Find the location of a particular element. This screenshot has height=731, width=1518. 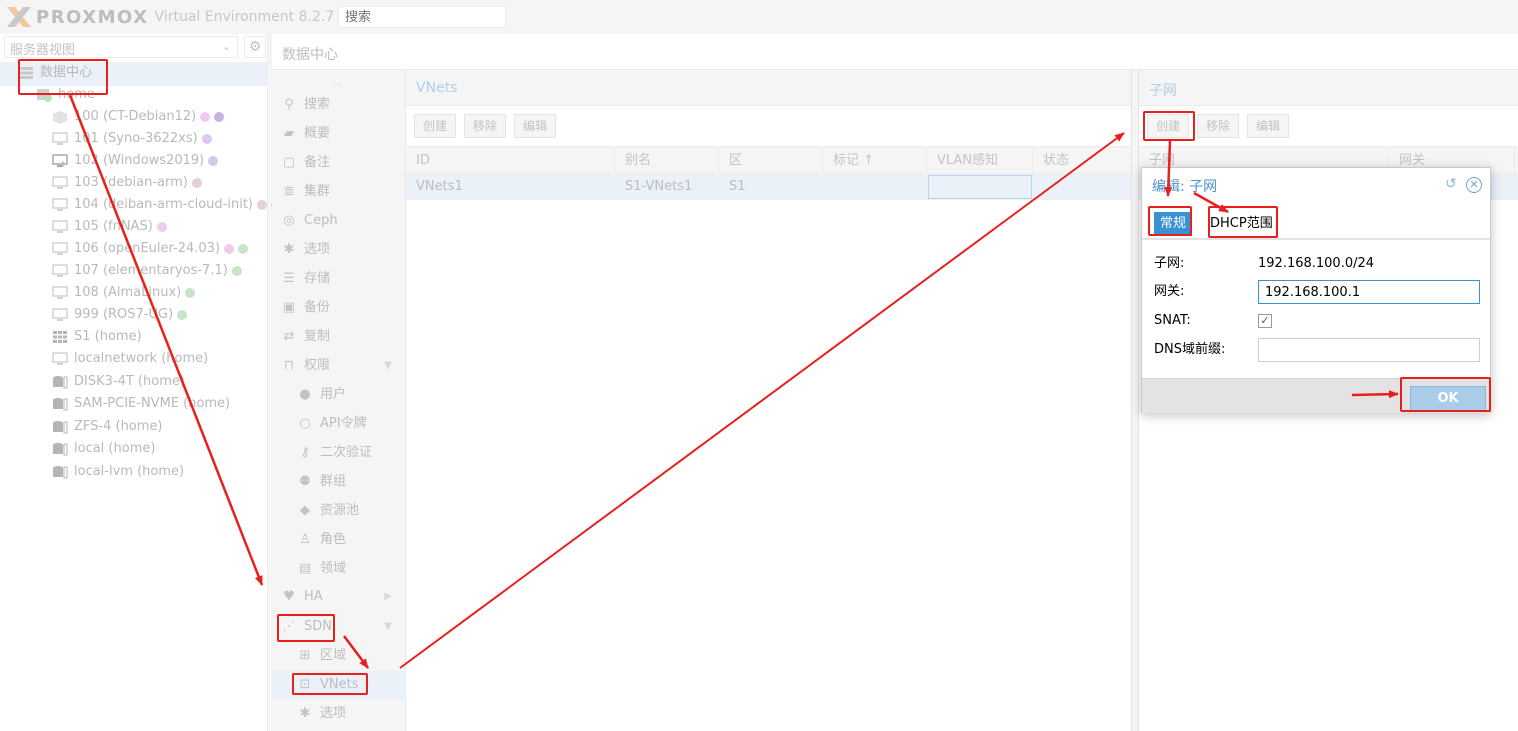

menu-item: ◆ 资源池 is located at coordinates (339, 511).